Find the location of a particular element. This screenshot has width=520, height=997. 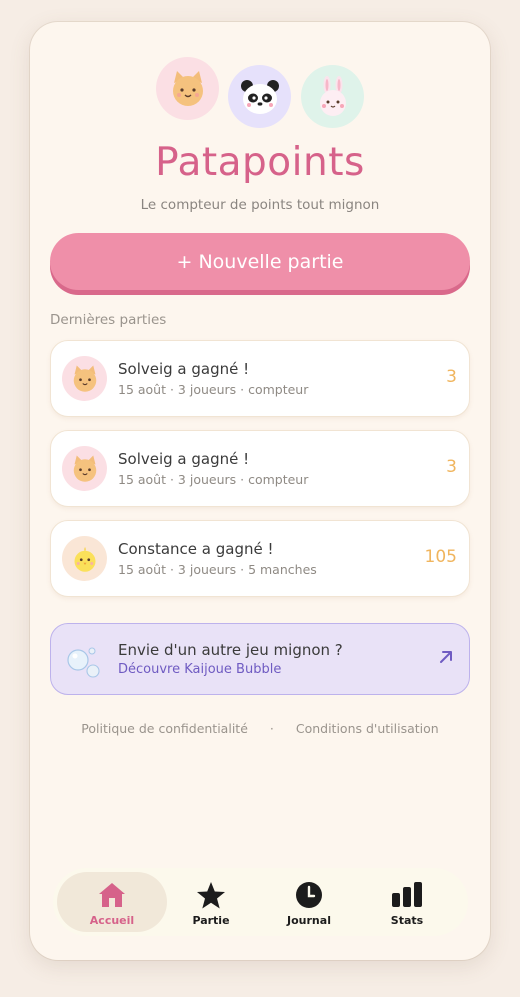

new-game-button: + Nouvelle partie is located at coordinates (260, 261).